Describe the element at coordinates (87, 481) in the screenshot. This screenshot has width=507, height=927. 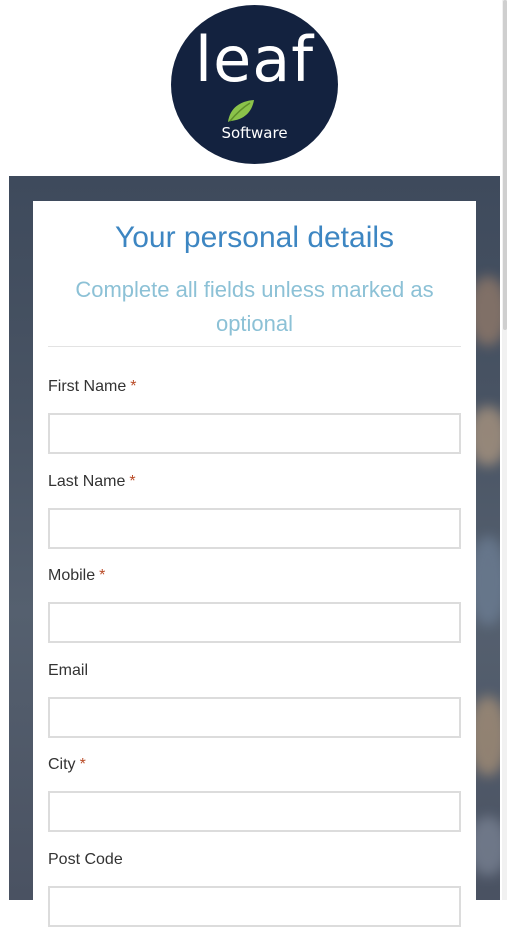
I see `last-name-label: Last Name` at that location.